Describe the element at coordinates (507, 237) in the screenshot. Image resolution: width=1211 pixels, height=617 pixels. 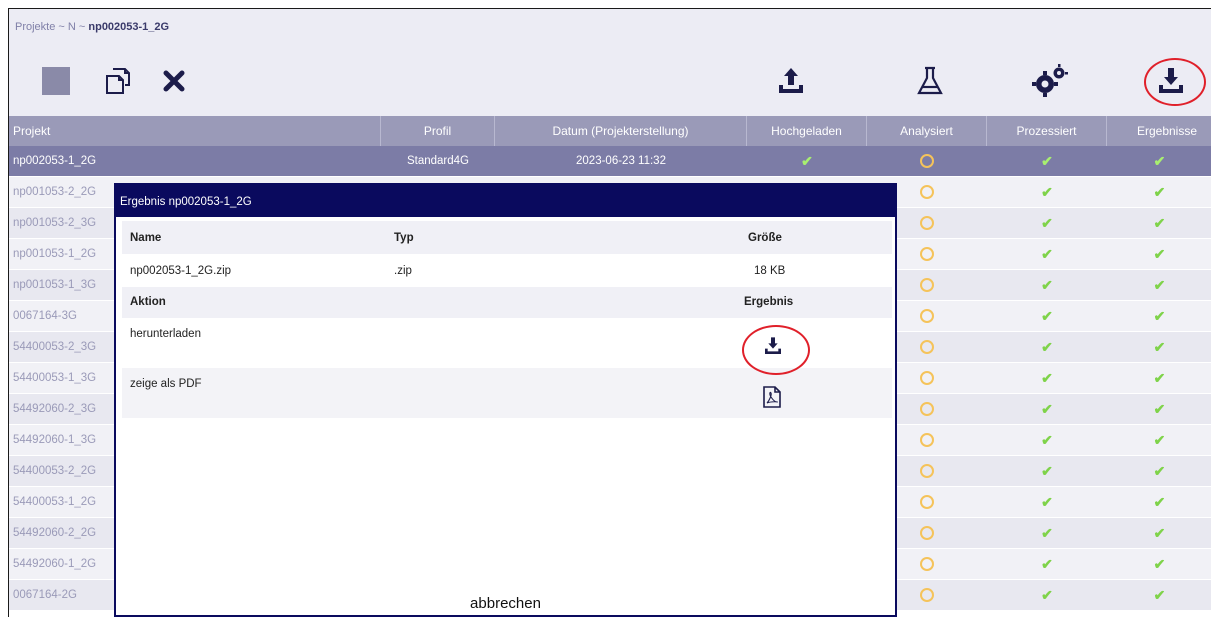
I see `file-header-row: Name Typ Größe` at that location.